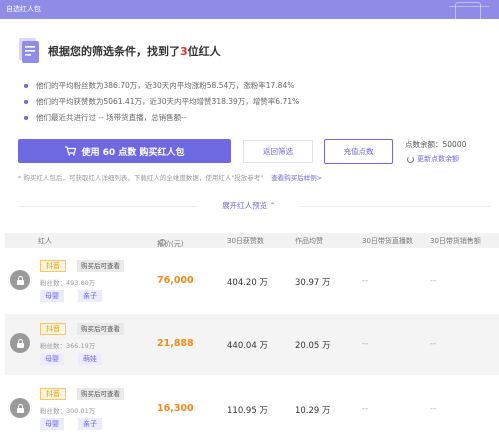  I want to click on price-value: 16,300, so click(175, 408).